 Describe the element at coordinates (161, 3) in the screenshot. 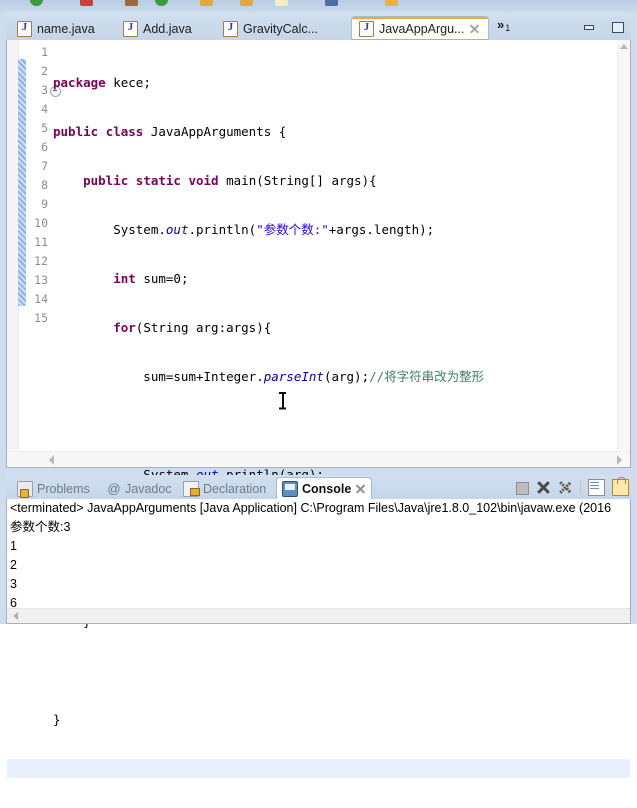

I see `run-last-icon` at that location.